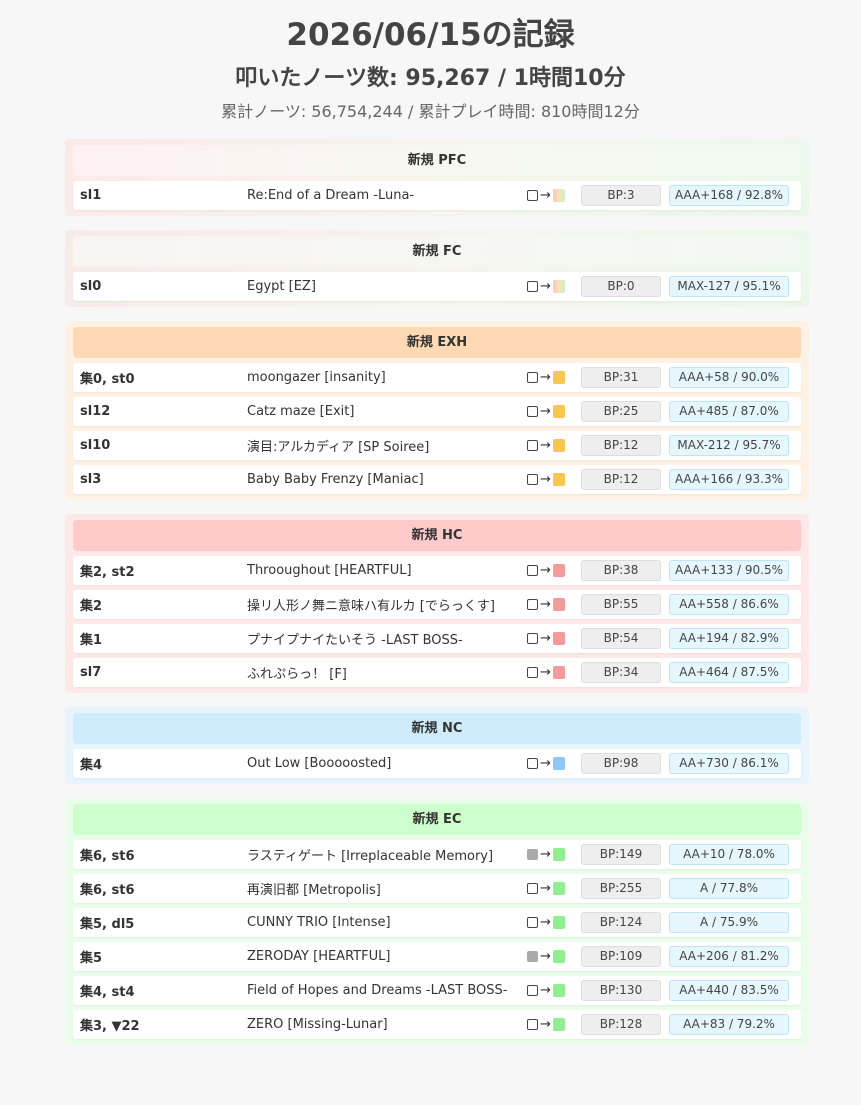 The image size is (861, 1105). I want to click on song-title: Field of Hopes and Dreams -LAST BOSS-, so click(377, 990).